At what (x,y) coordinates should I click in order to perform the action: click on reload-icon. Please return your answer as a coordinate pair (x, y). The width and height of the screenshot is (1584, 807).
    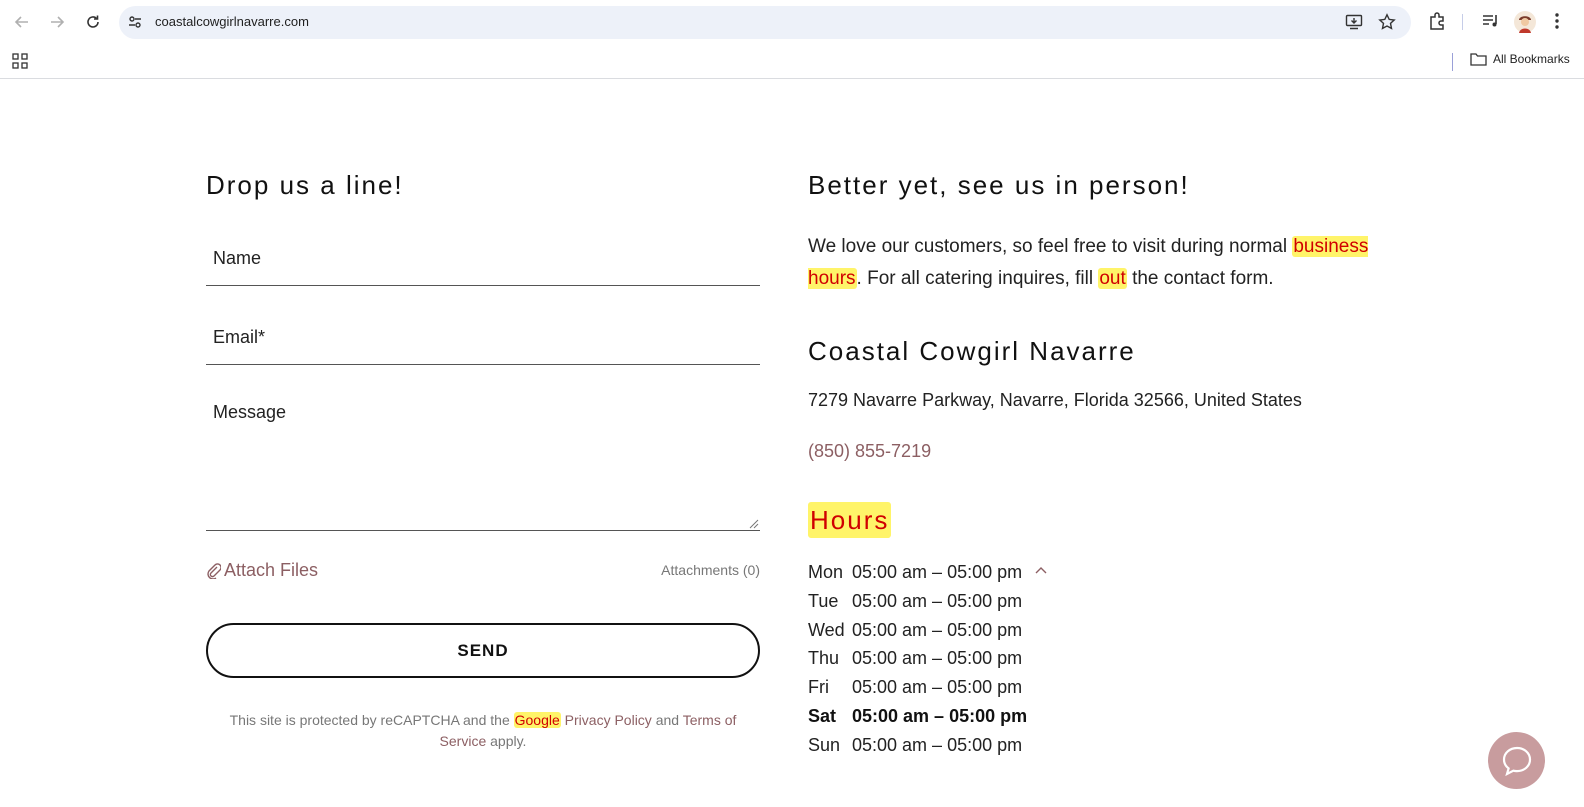
    Looking at the image, I should click on (93, 21).